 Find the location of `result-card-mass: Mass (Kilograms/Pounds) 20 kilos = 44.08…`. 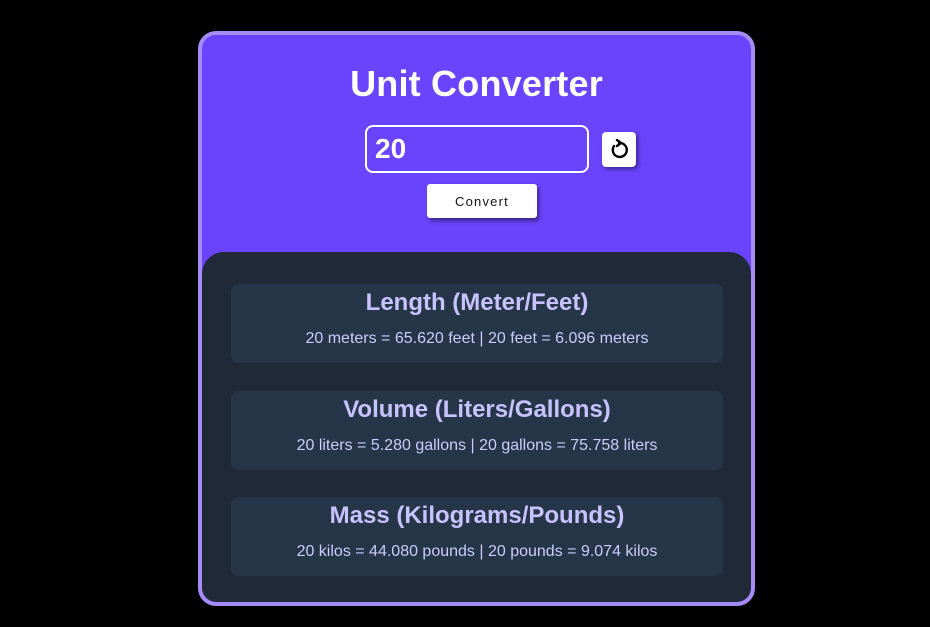

result-card-mass: Mass (Kilograms/Pounds) 20 kilos = 44.08… is located at coordinates (477, 536).